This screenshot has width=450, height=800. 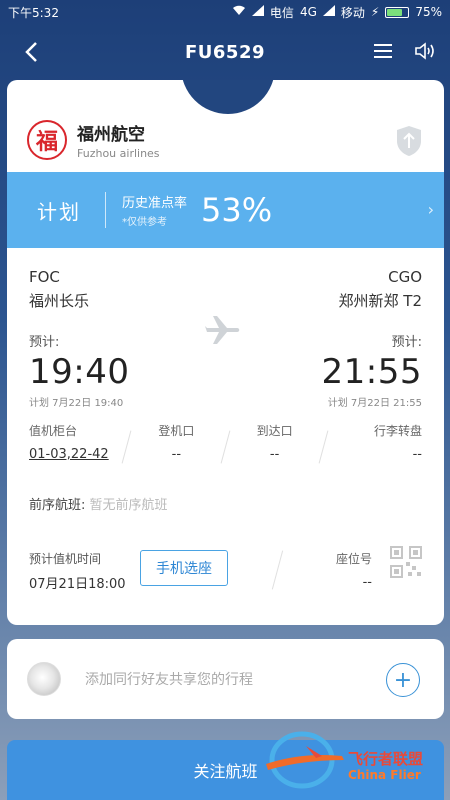 What do you see at coordinates (44, 277) in the screenshot?
I see `departure-code: FOC` at bounding box center [44, 277].